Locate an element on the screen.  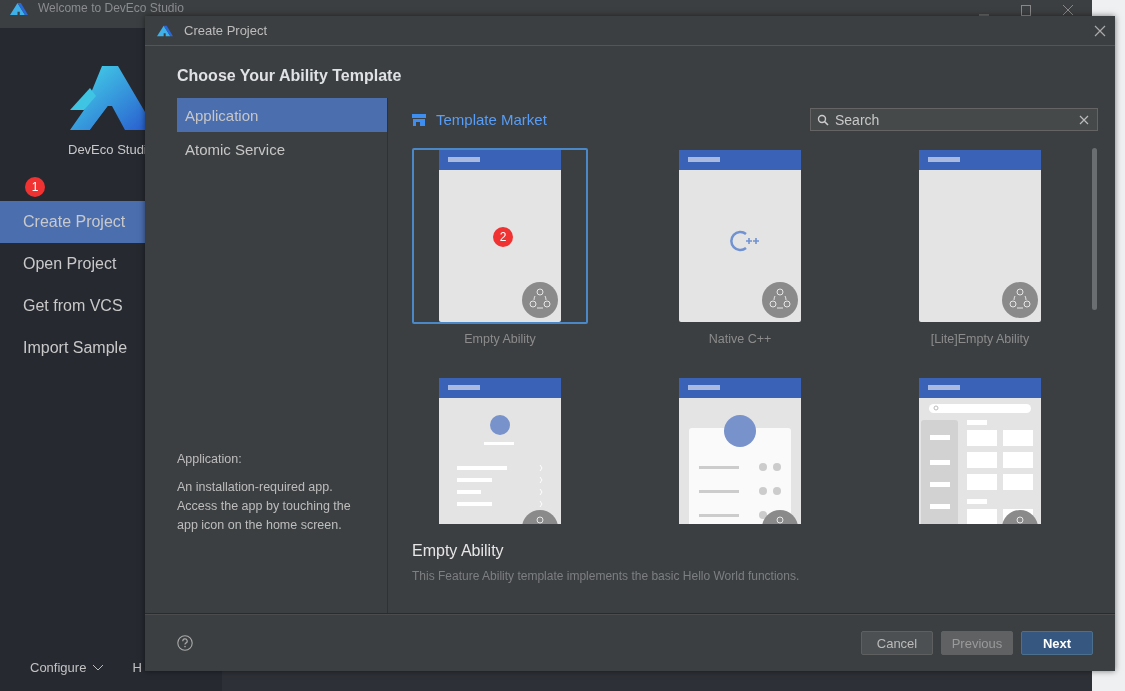
footer-link: H is located at coordinates (137, 667).